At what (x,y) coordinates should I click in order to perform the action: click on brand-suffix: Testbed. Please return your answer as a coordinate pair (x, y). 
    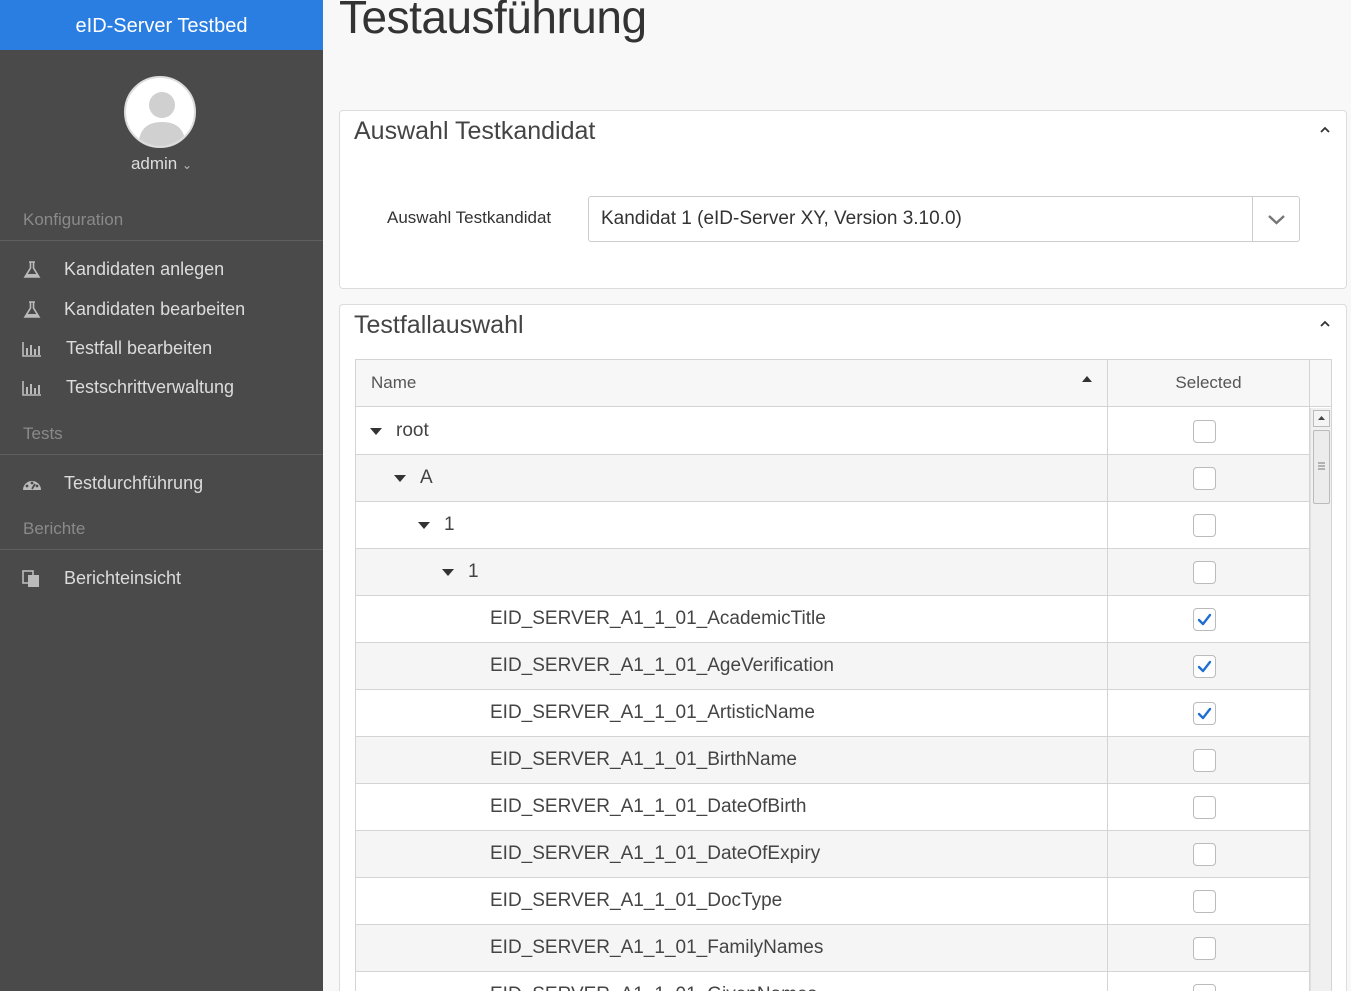
    Looking at the image, I should click on (212, 26).